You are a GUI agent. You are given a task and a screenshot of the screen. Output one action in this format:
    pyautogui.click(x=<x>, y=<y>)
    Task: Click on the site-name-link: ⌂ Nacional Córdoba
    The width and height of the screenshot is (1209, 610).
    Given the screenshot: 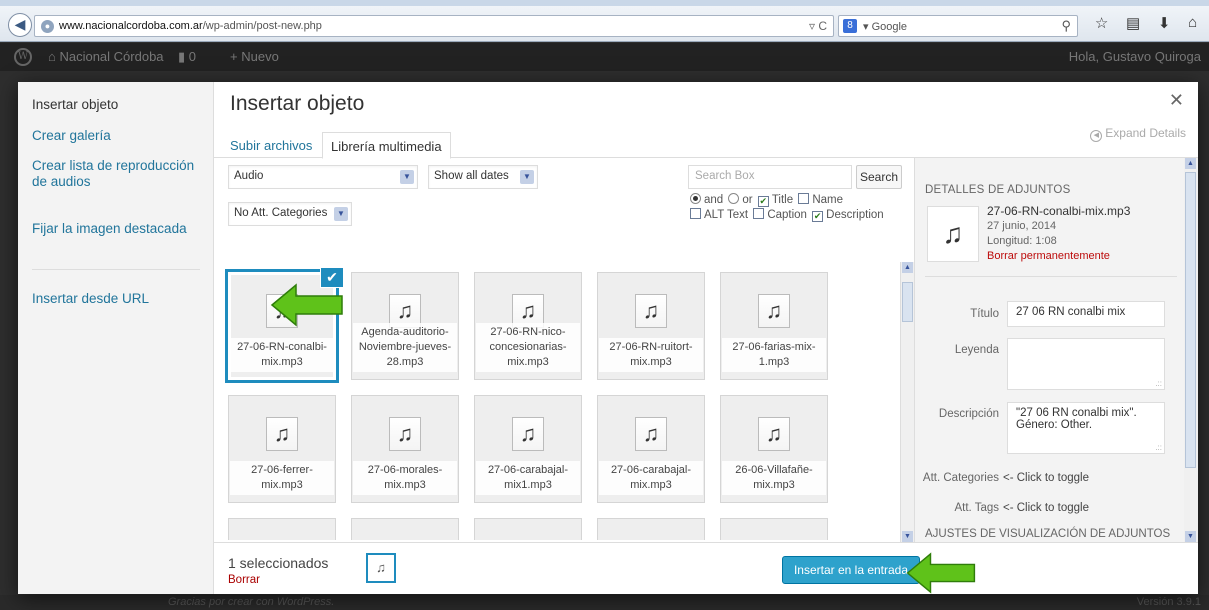 What is the action you would take?
    pyautogui.click(x=106, y=56)
    